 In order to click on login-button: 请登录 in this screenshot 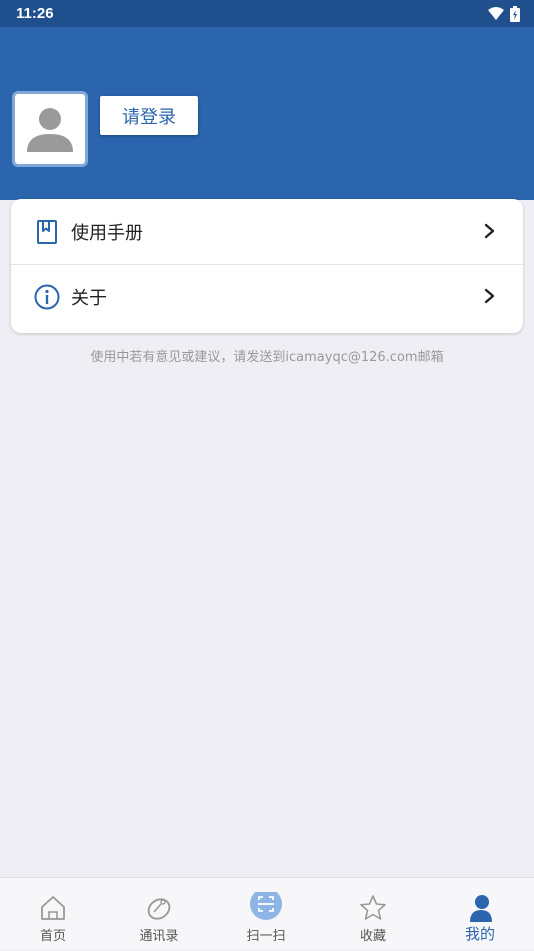, I will do `click(149, 115)`.